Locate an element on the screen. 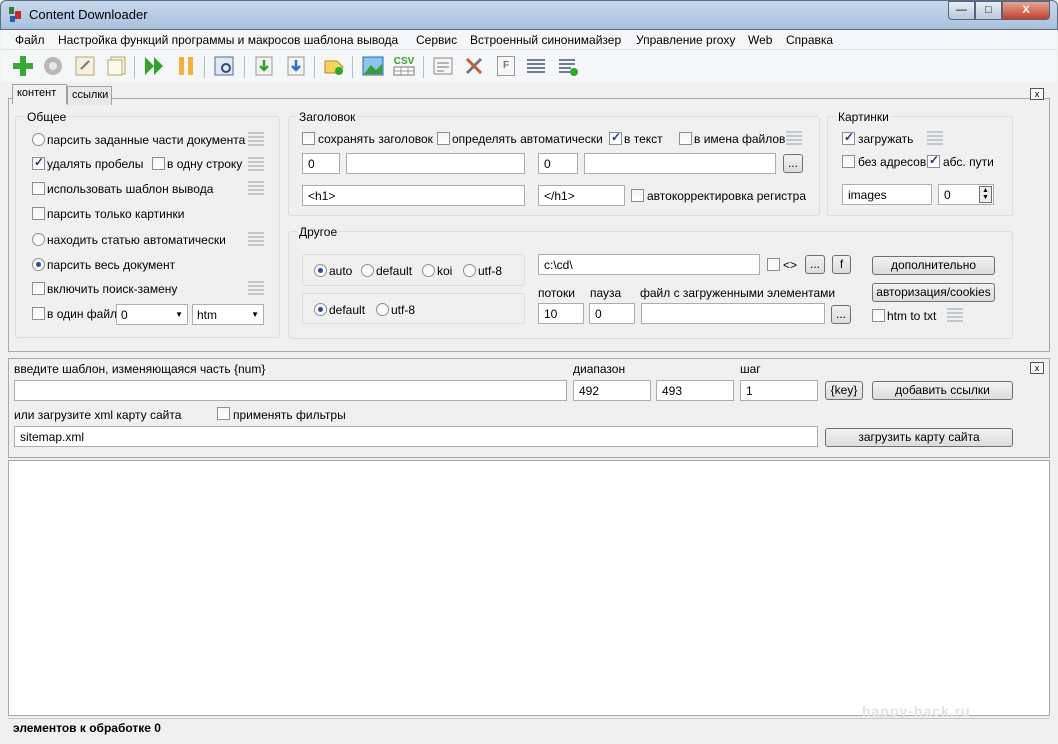 The height and width of the screenshot is (744, 1058). add-links-button: добавить ссылки is located at coordinates (942, 390).